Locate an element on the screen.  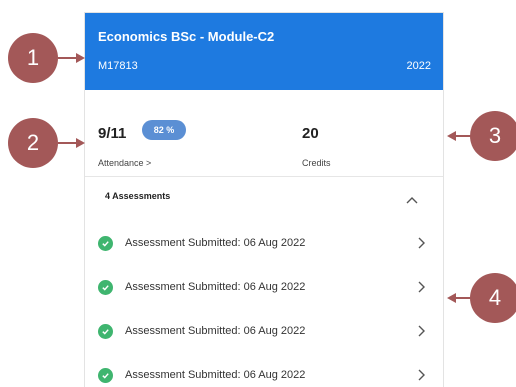
credits-label: Credits is located at coordinates (316, 163).